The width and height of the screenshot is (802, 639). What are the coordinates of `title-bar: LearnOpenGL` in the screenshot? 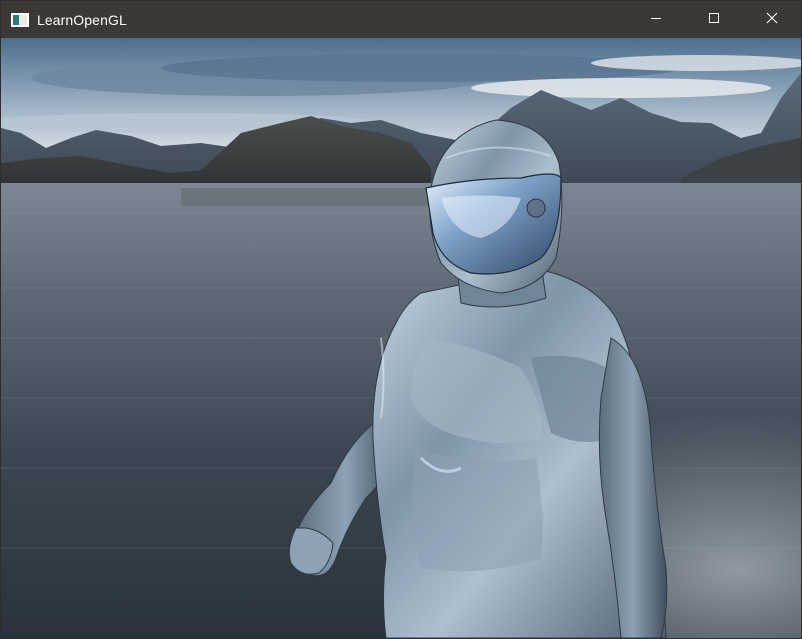 It's located at (401, 19).